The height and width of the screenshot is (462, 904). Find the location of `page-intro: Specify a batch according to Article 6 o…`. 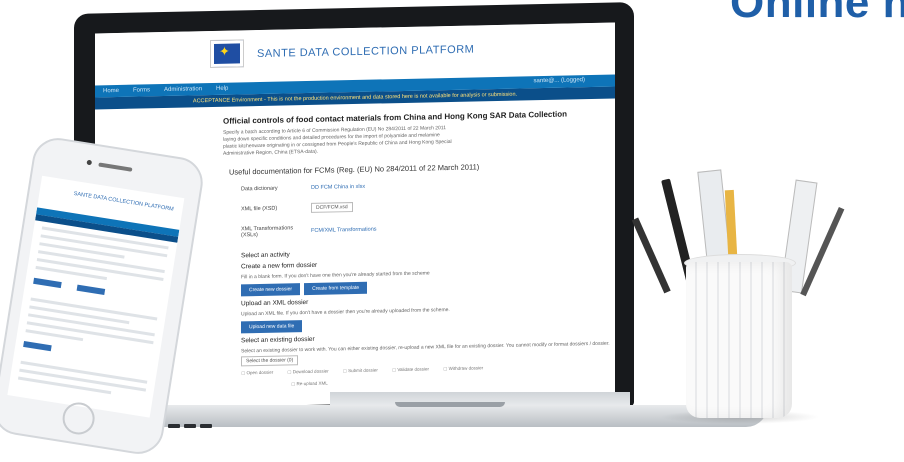

page-intro: Specify a batch according to Article 6 o… is located at coordinates (337, 141).